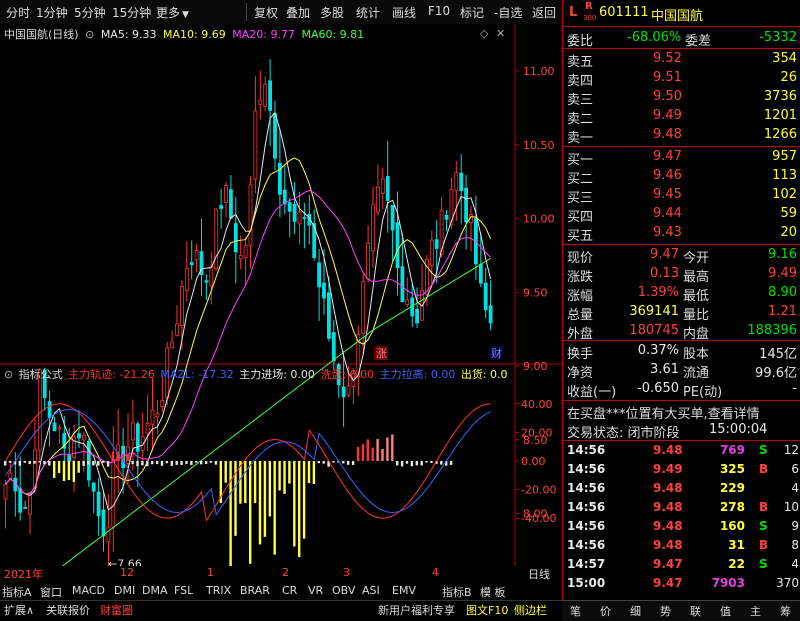  I want to click on tick-side: B, so click(764, 507).